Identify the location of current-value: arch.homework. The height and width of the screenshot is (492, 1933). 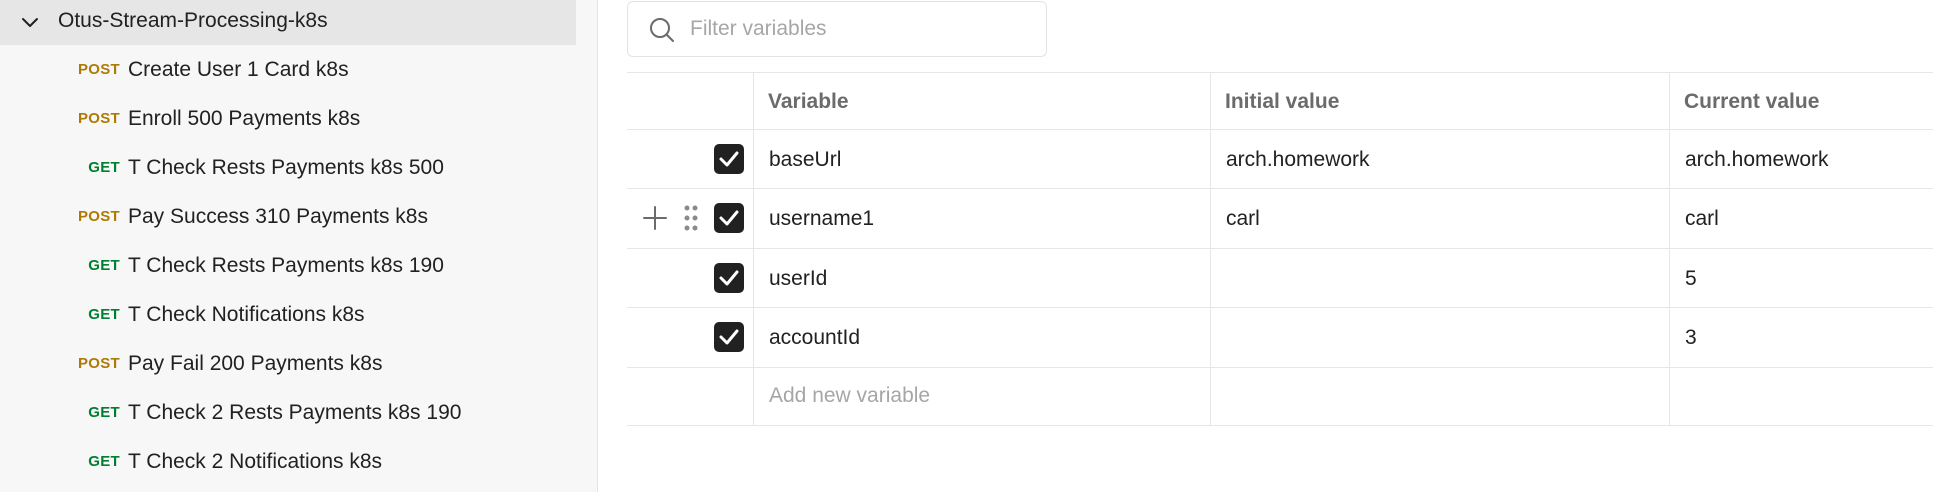
(1757, 159).